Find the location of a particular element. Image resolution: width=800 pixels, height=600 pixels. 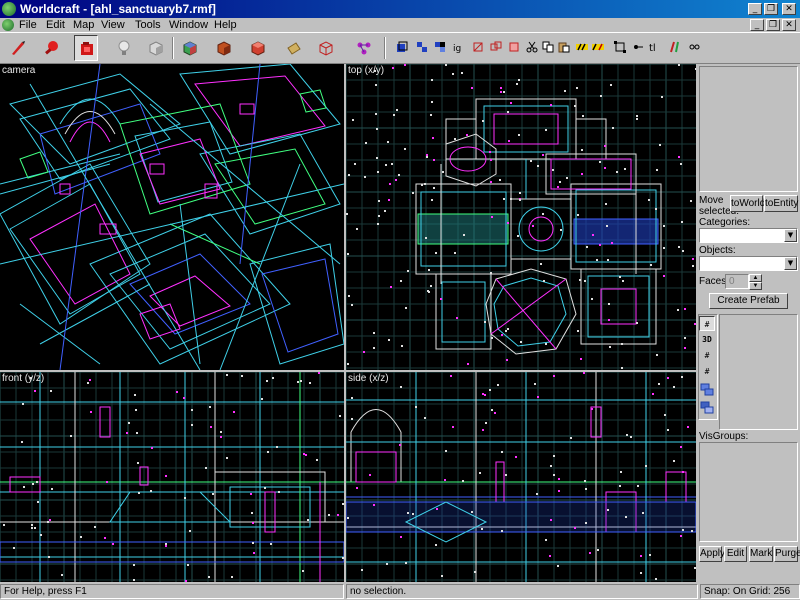

menu-window: Window is located at coordinates (188, 25).